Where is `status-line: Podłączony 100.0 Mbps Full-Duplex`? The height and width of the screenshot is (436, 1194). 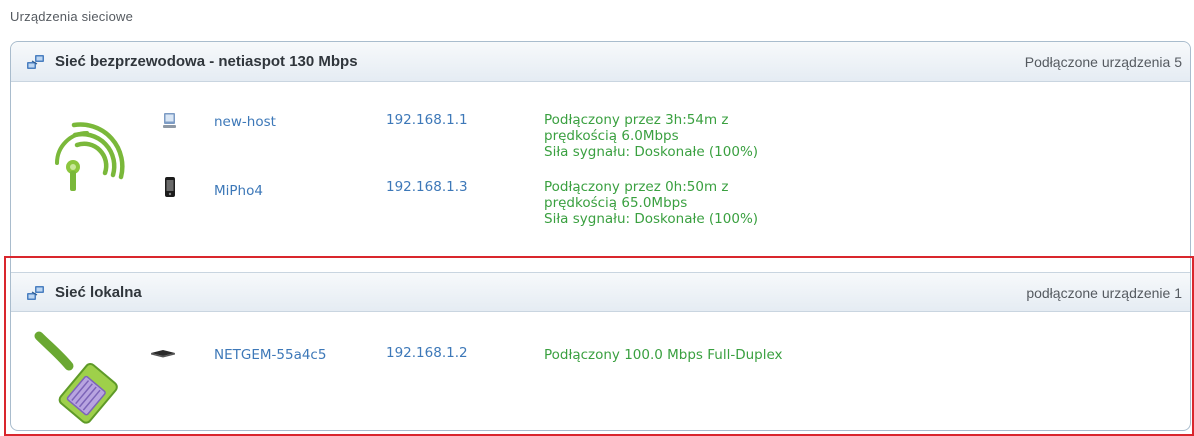 status-line: Podłączony 100.0 Mbps Full-Duplex is located at coordinates (663, 355).